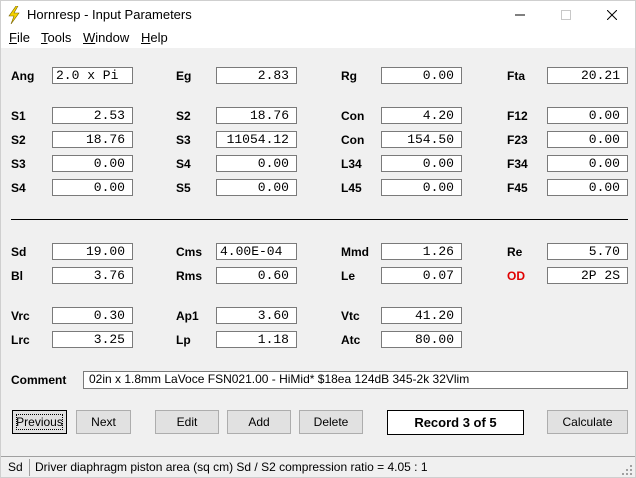 The height and width of the screenshot is (478, 636). Describe the element at coordinates (109, 14) in the screenshot. I see `window-title: Hornresp - Input Parameters` at that location.